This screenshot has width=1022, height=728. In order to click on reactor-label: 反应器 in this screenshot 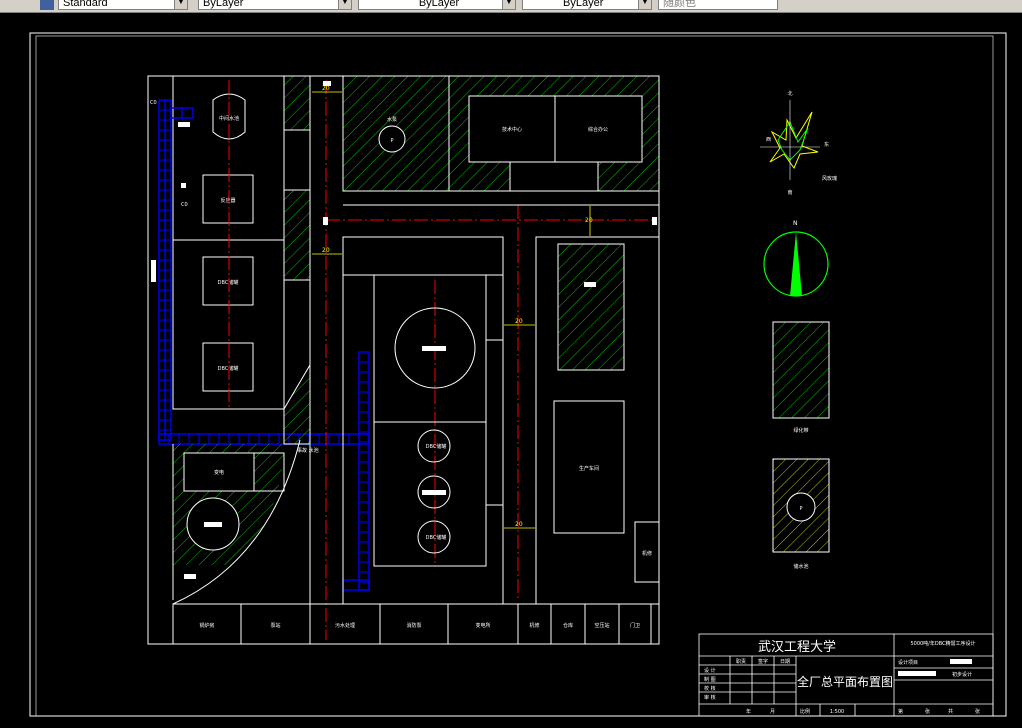, I will do `click(227, 200)`.